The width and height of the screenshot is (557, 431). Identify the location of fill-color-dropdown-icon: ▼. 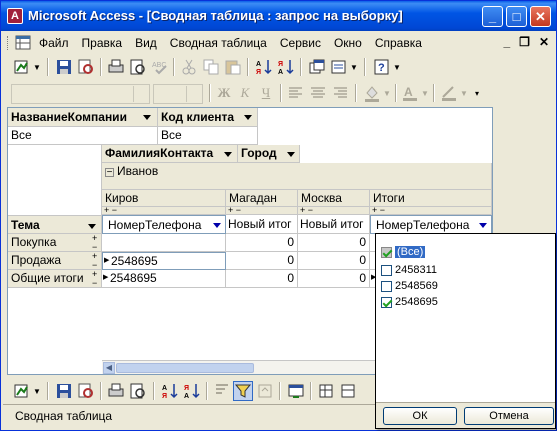
(387, 93).